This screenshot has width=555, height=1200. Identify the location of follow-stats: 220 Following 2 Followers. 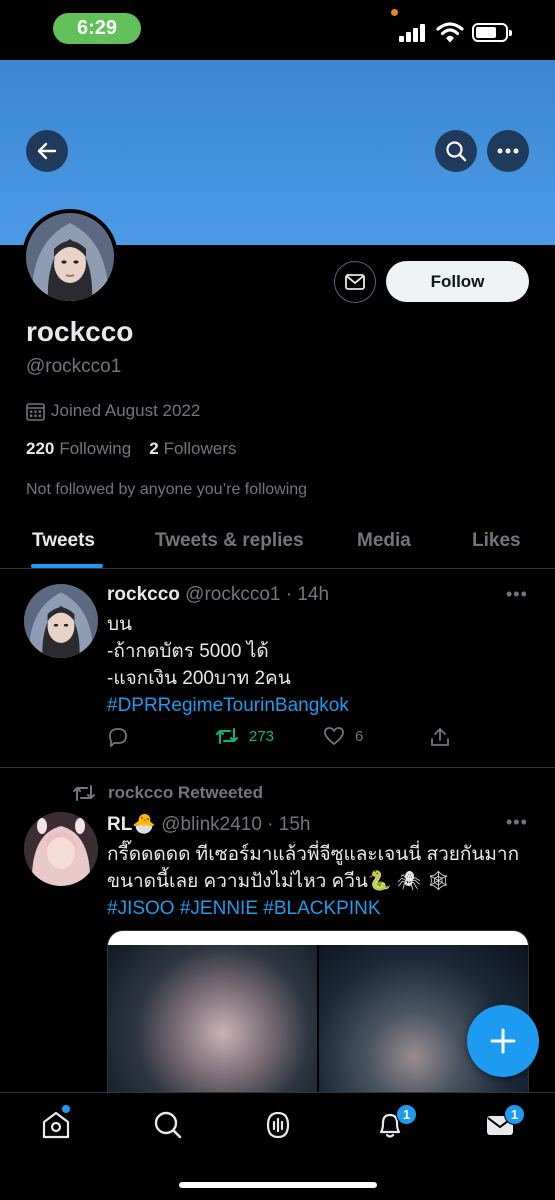
(131, 449).